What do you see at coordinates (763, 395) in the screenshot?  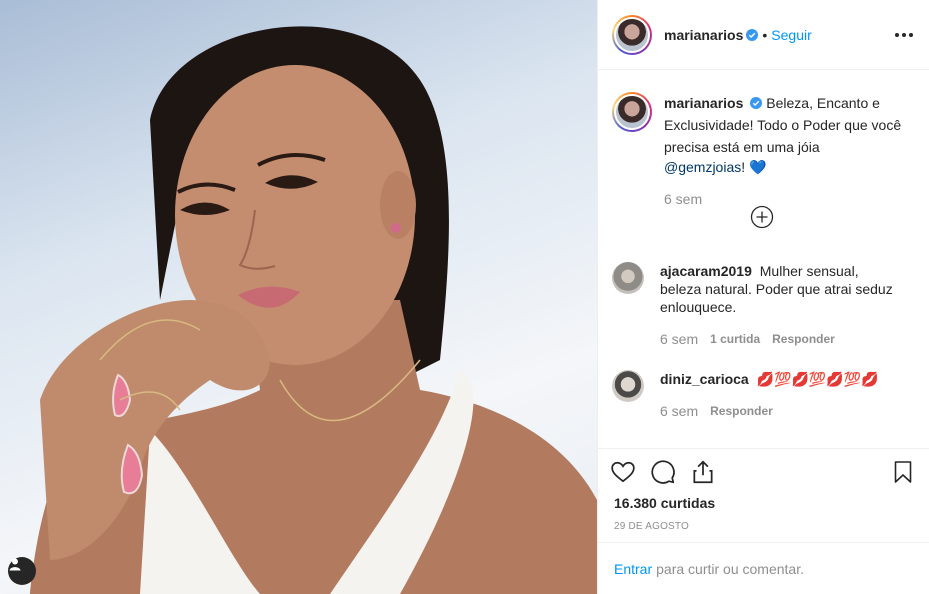 I see `comment-item: diniz_carioca 💋💯💋💯💋💯💋 6 sem Responder` at bounding box center [763, 395].